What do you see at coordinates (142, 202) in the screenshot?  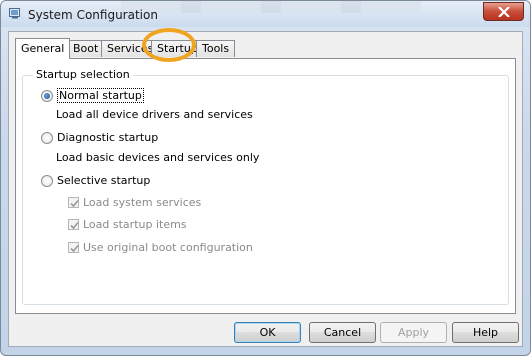 I see `checkbox-label: Load system services` at bounding box center [142, 202].